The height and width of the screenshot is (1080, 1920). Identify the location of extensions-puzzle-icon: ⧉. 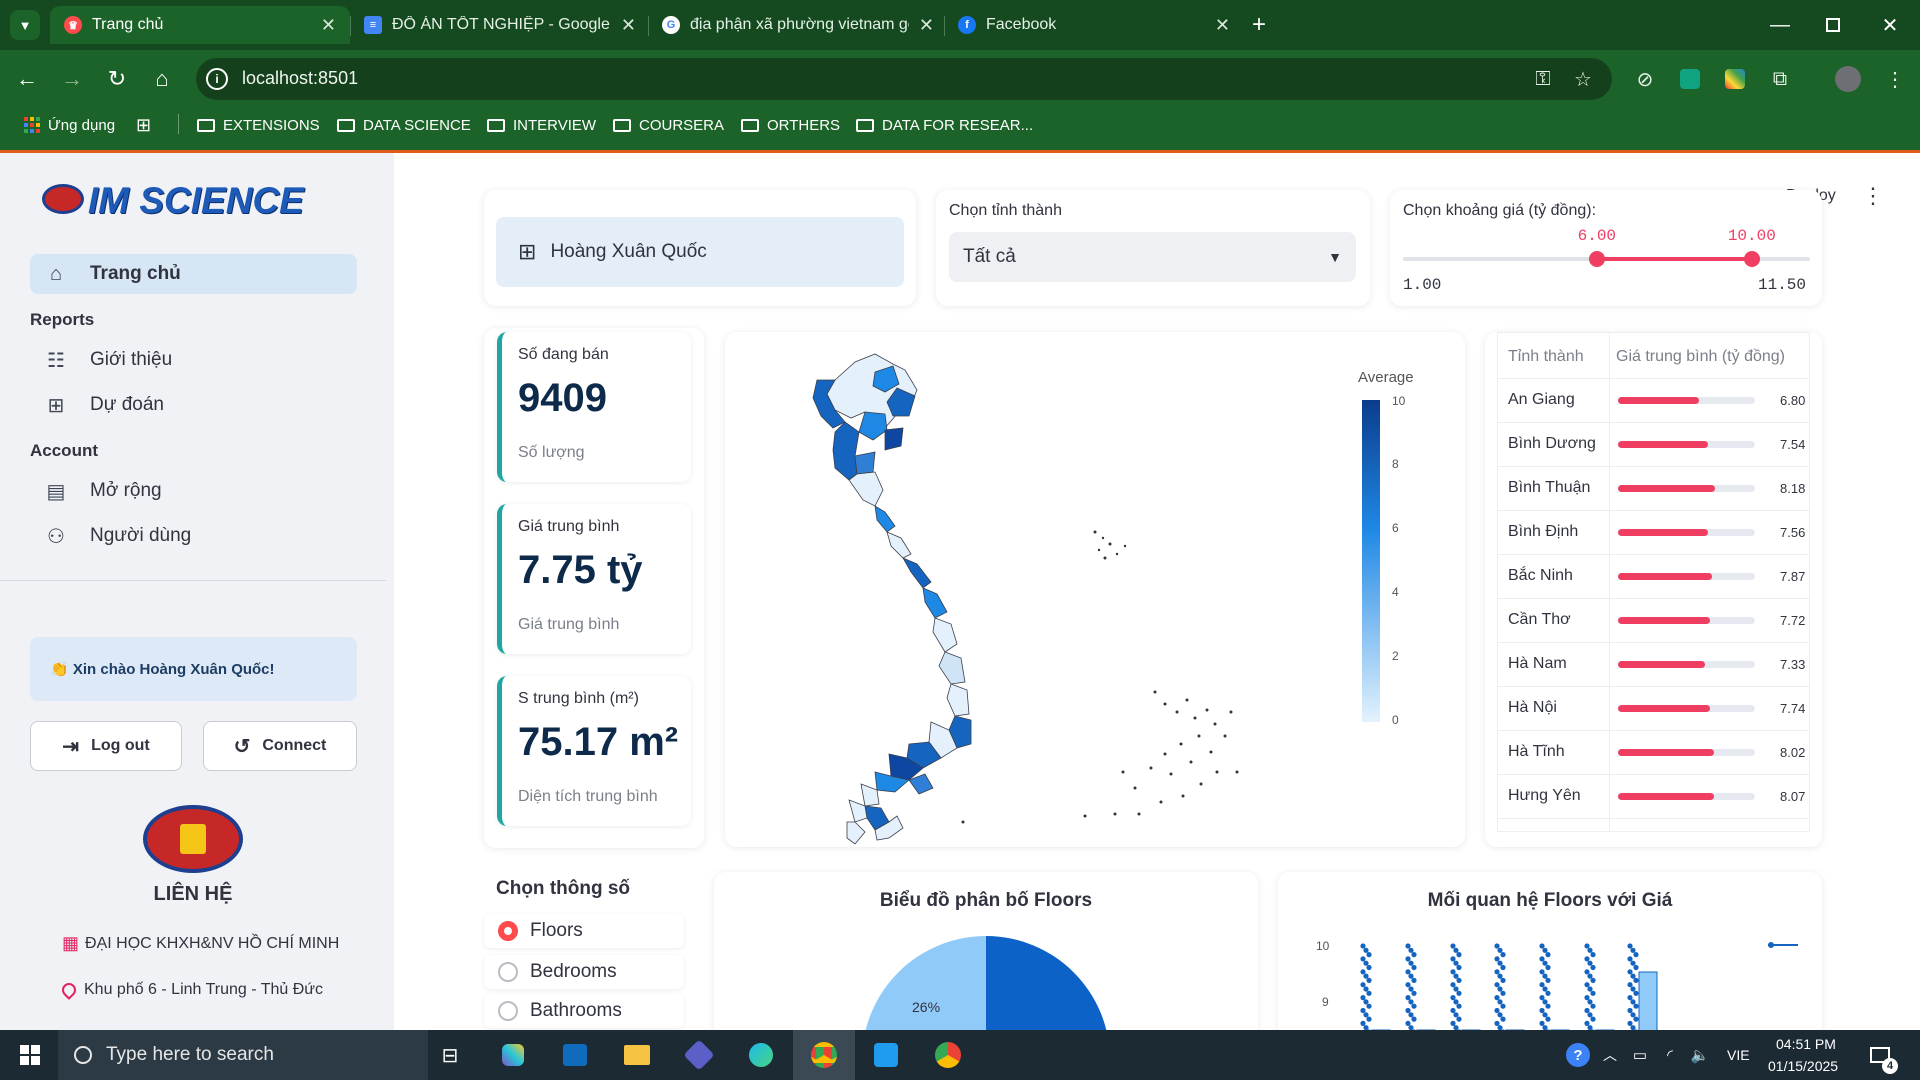
(1780, 79).